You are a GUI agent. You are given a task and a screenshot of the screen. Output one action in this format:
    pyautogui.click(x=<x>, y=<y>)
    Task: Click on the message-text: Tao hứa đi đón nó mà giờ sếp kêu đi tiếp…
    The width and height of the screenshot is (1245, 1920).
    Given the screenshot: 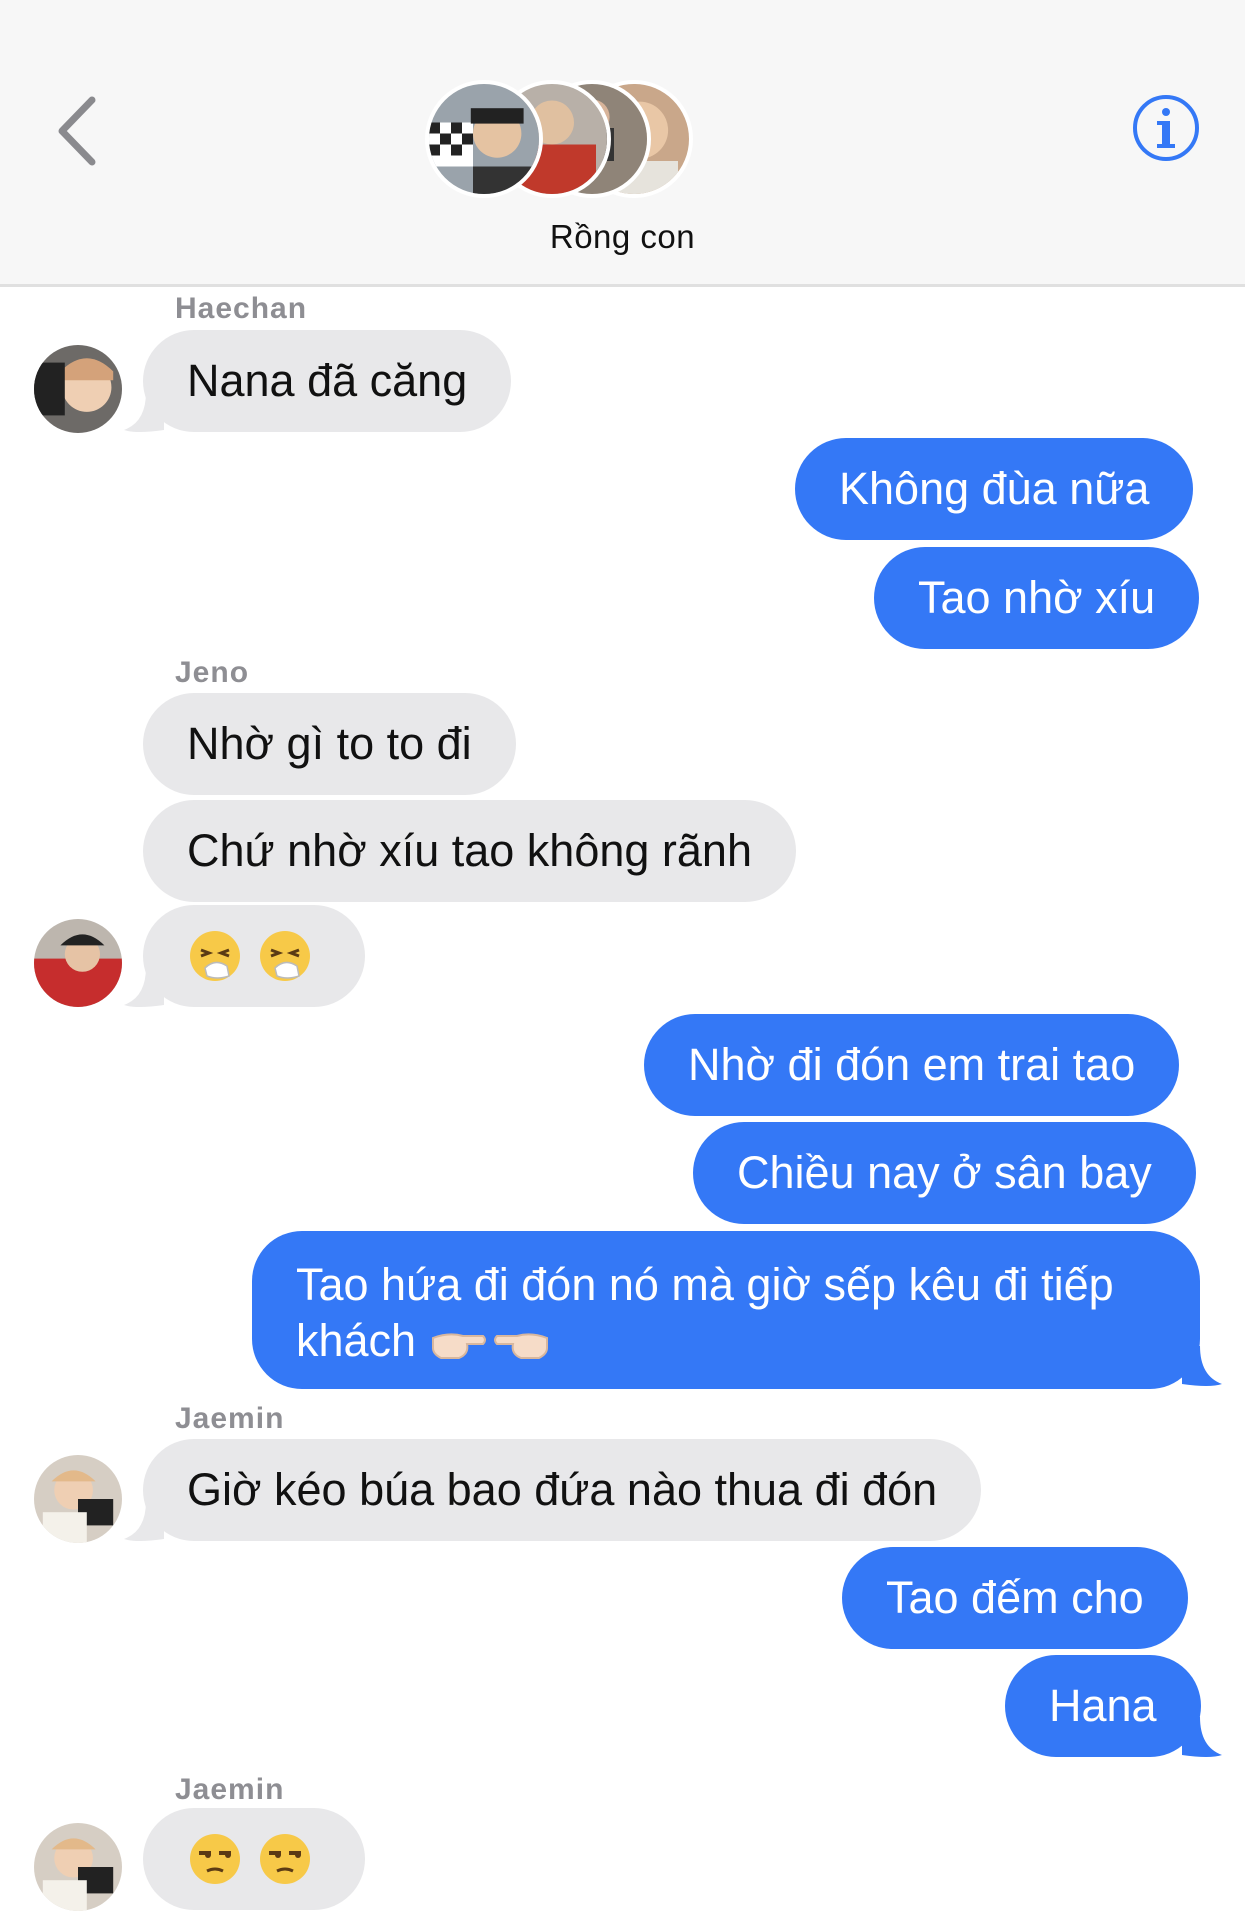 What is the action you would take?
    pyautogui.click(x=705, y=1312)
    